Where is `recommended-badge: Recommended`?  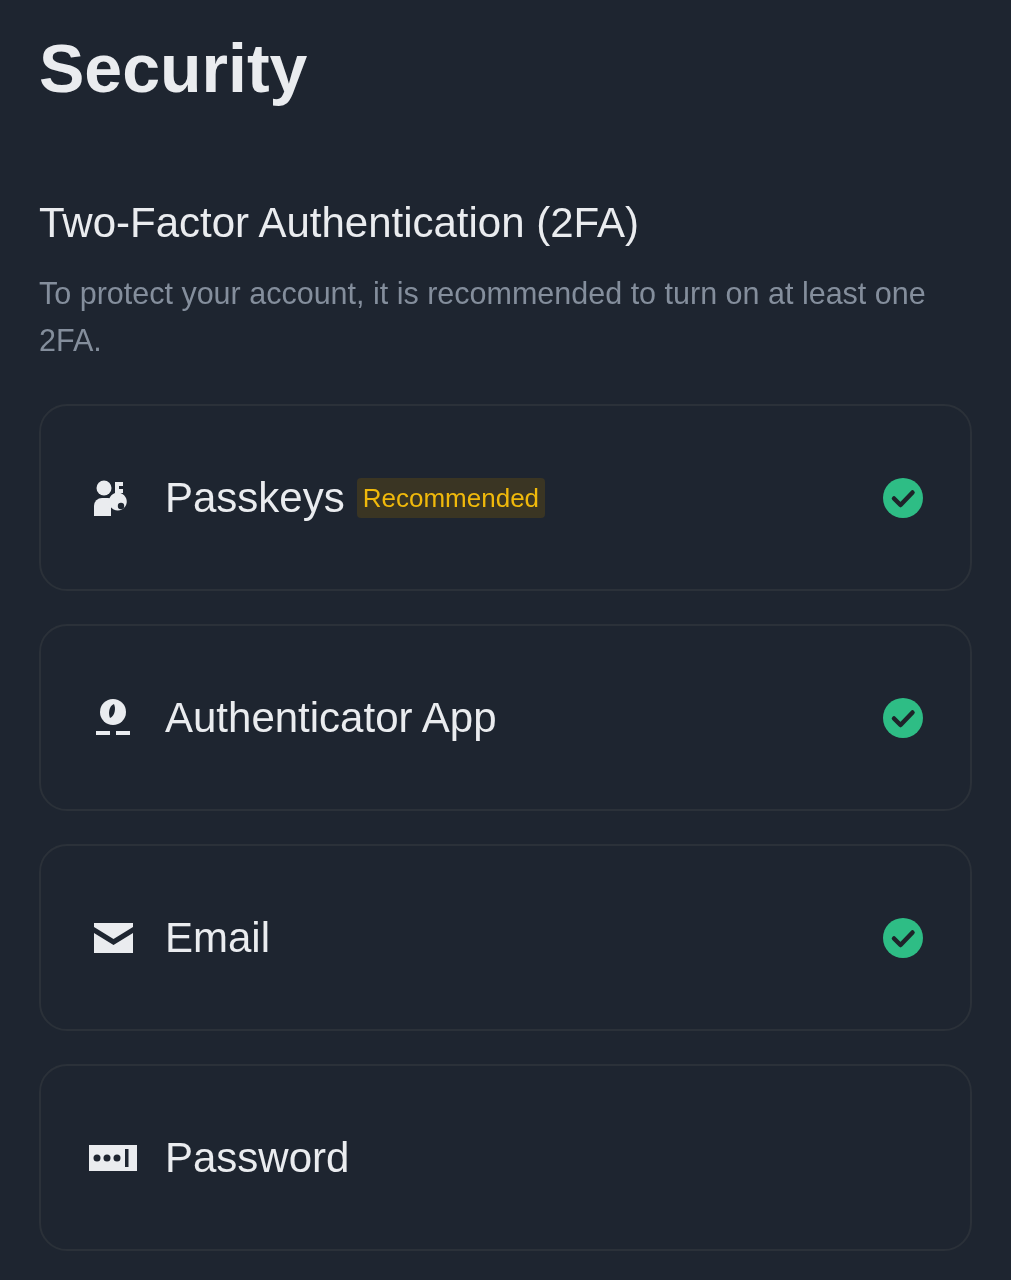
recommended-badge: Recommended is located at coordinates (451, 497).